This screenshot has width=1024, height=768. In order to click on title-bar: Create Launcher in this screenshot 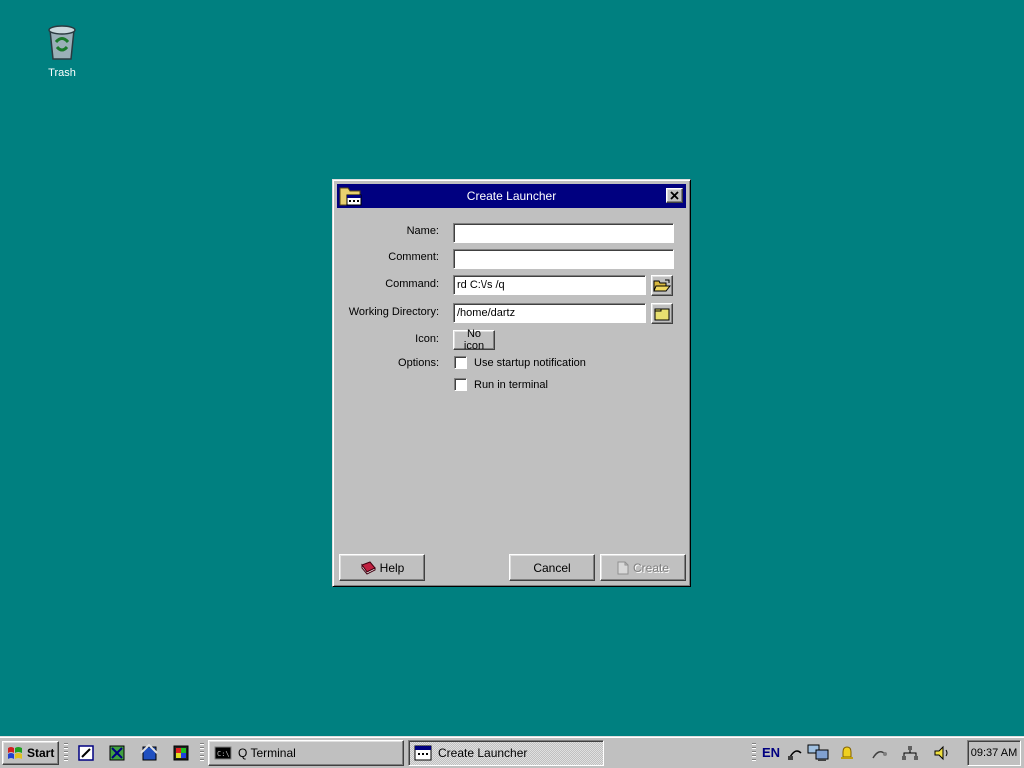, I will do `click(511, 196)`.